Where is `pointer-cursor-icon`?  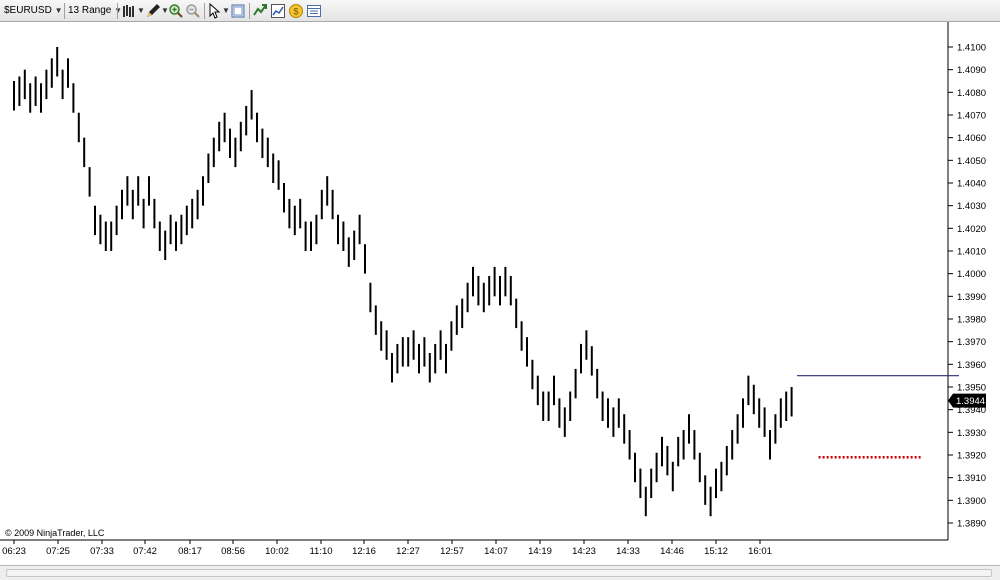 pointer-cursor-icon is located at coordinates (215, 11).